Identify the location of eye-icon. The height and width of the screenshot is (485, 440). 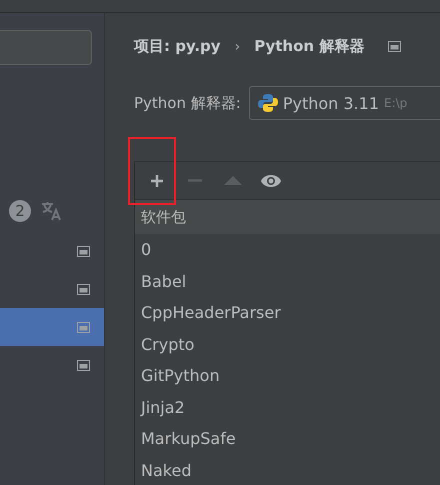
(271, 181).